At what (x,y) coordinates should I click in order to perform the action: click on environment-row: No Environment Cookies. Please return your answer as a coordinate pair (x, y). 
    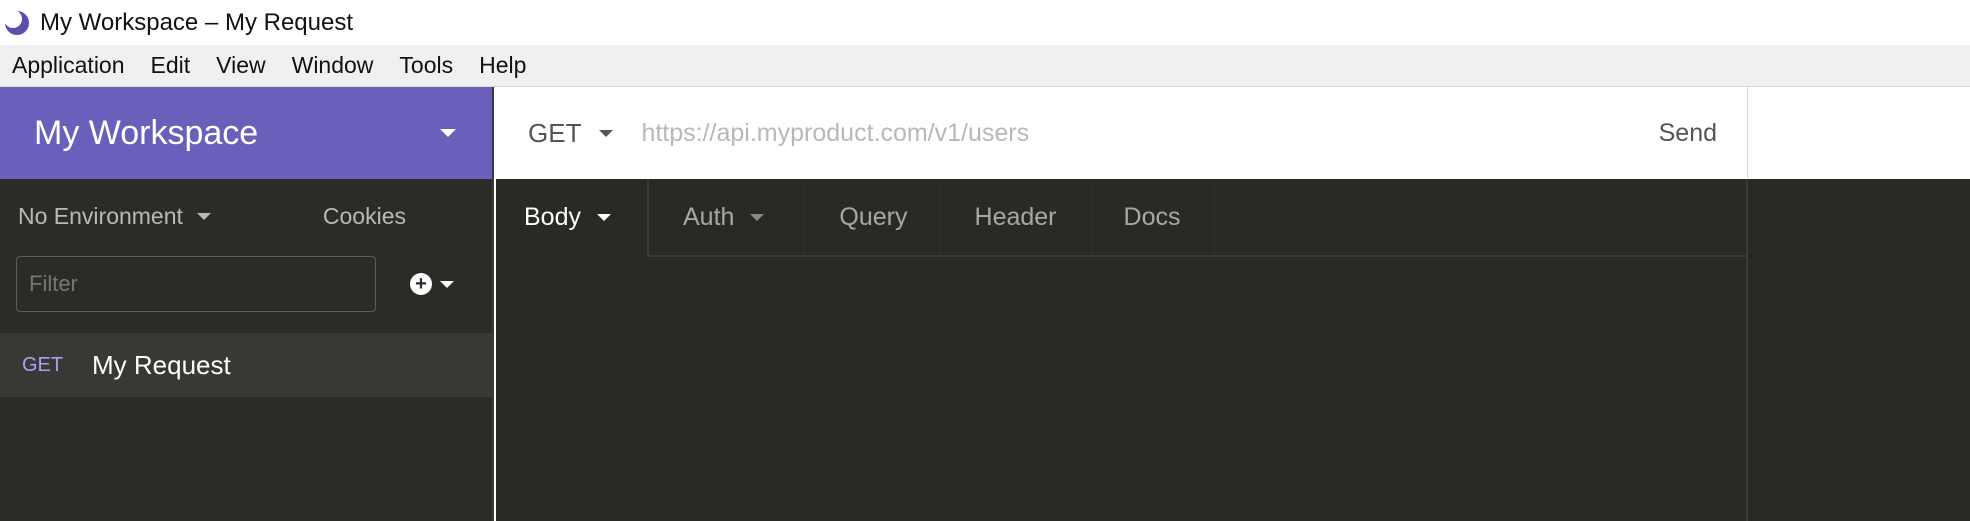
    Looking at the image, I should click on (246, 216).